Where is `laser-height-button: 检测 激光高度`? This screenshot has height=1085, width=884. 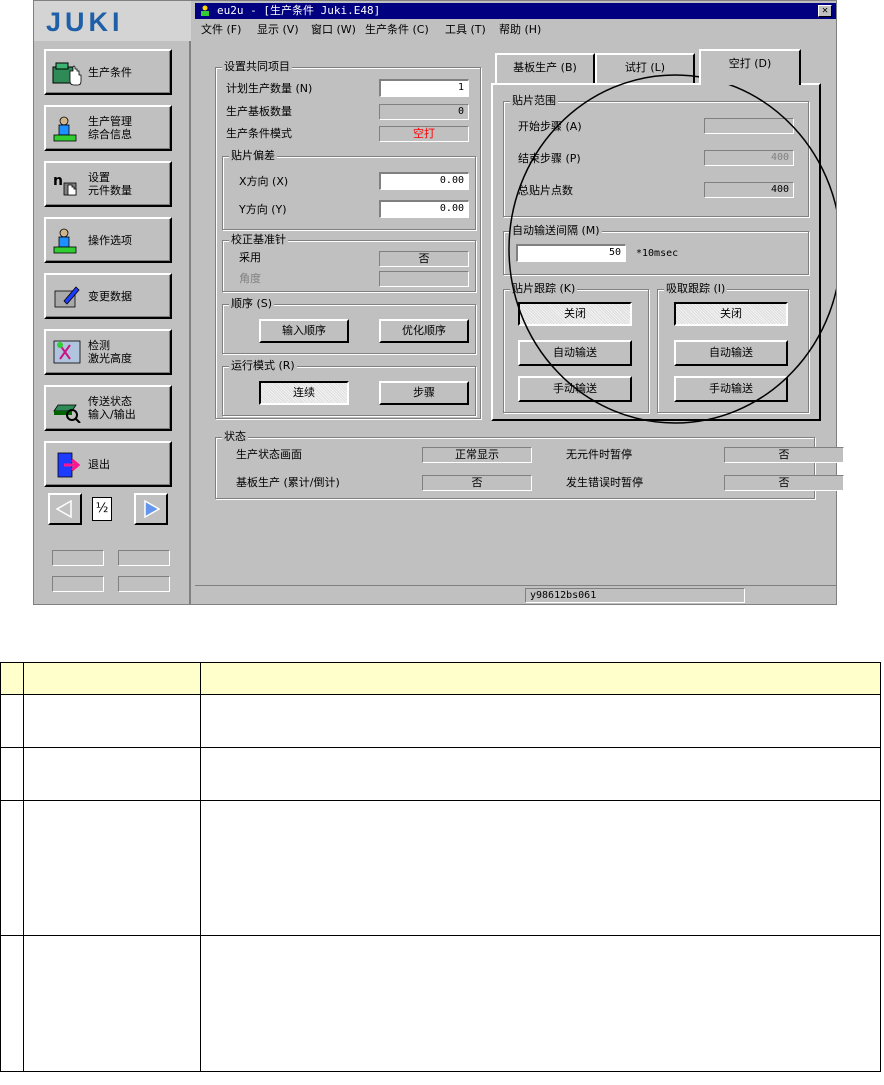
laser-height-button: 检测 激光高度 is located at coordinates (108, 352).